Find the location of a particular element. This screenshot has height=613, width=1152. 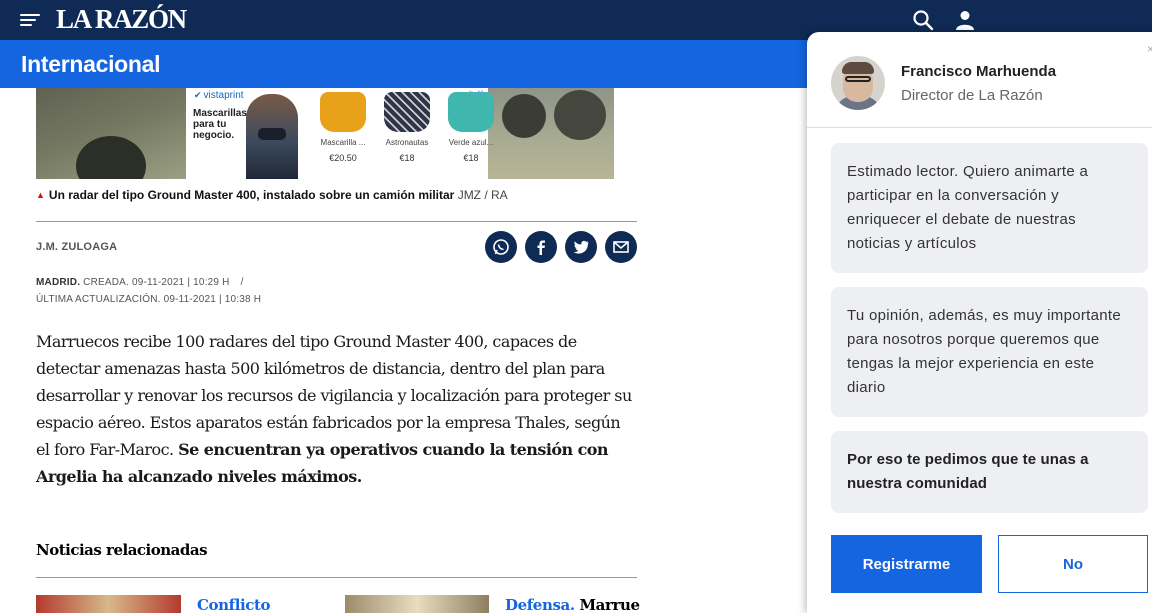

hamburger-menu-icon is located at coordinates (30, 20).